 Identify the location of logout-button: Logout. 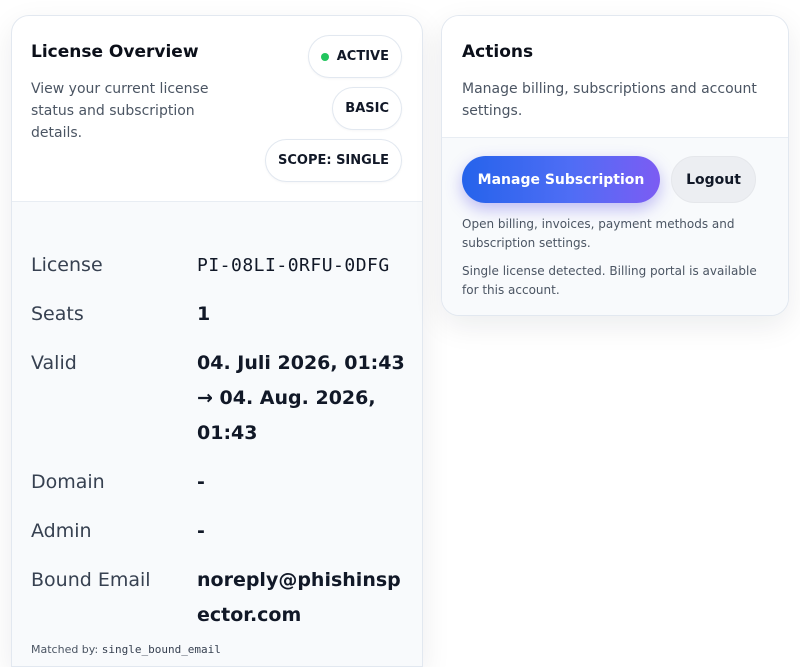
(713, 179).